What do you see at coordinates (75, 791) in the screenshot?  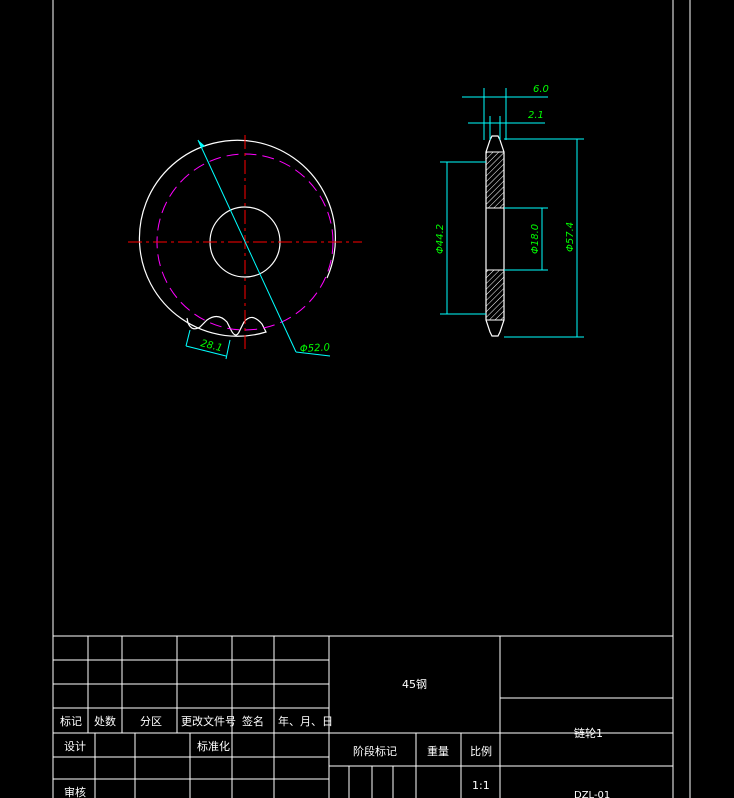 I see `row-review-label: 审核` at bounding box center [75, 791].